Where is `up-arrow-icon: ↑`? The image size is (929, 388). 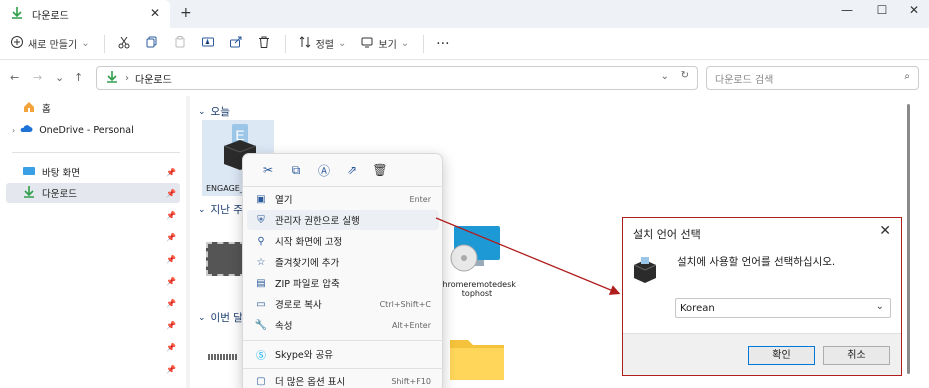
up-arrow-icon: ↑ is located at coordinates (78, 77).